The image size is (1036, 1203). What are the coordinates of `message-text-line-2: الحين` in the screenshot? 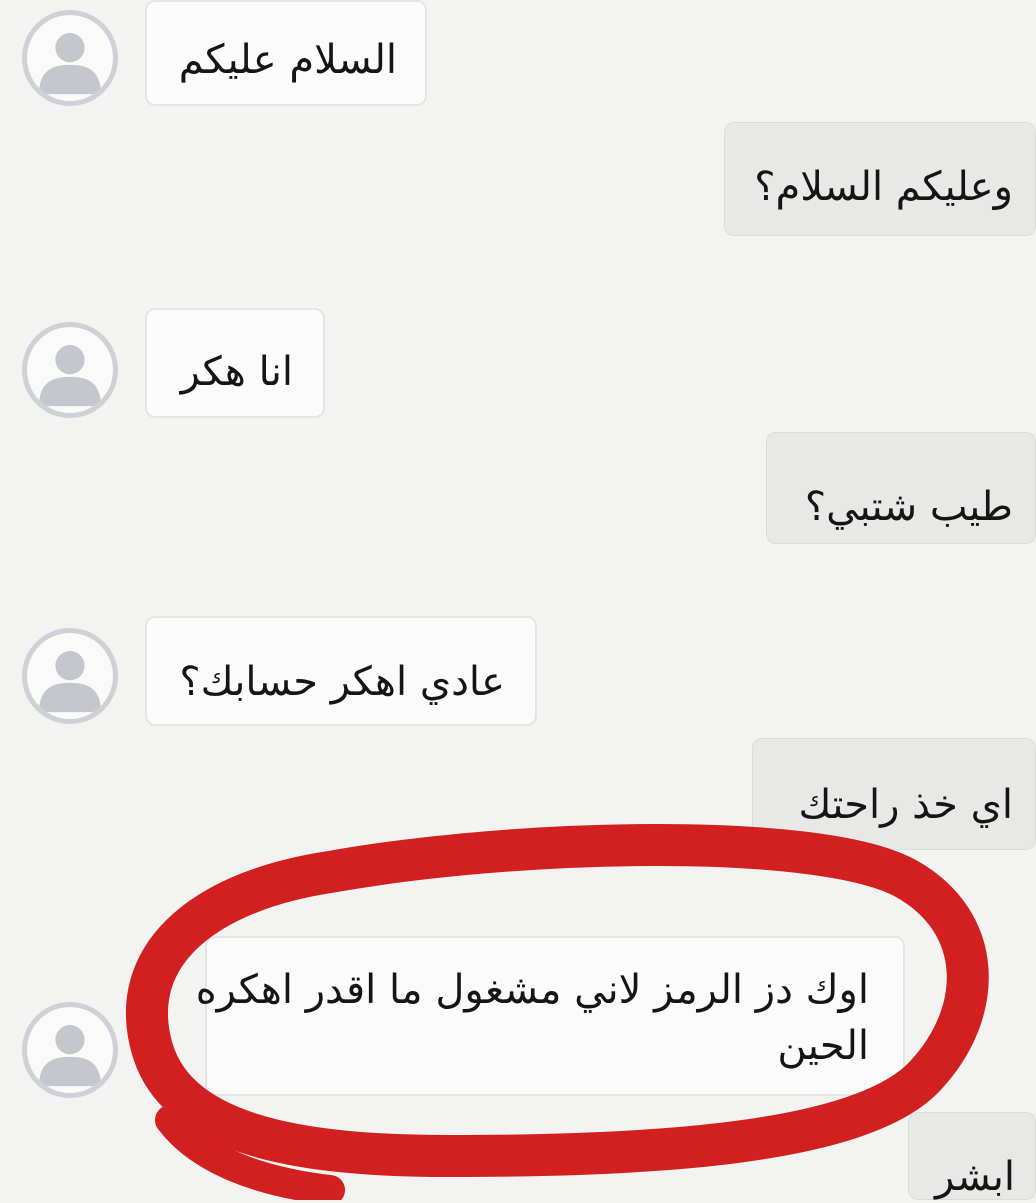 It's located at (823, 1046).